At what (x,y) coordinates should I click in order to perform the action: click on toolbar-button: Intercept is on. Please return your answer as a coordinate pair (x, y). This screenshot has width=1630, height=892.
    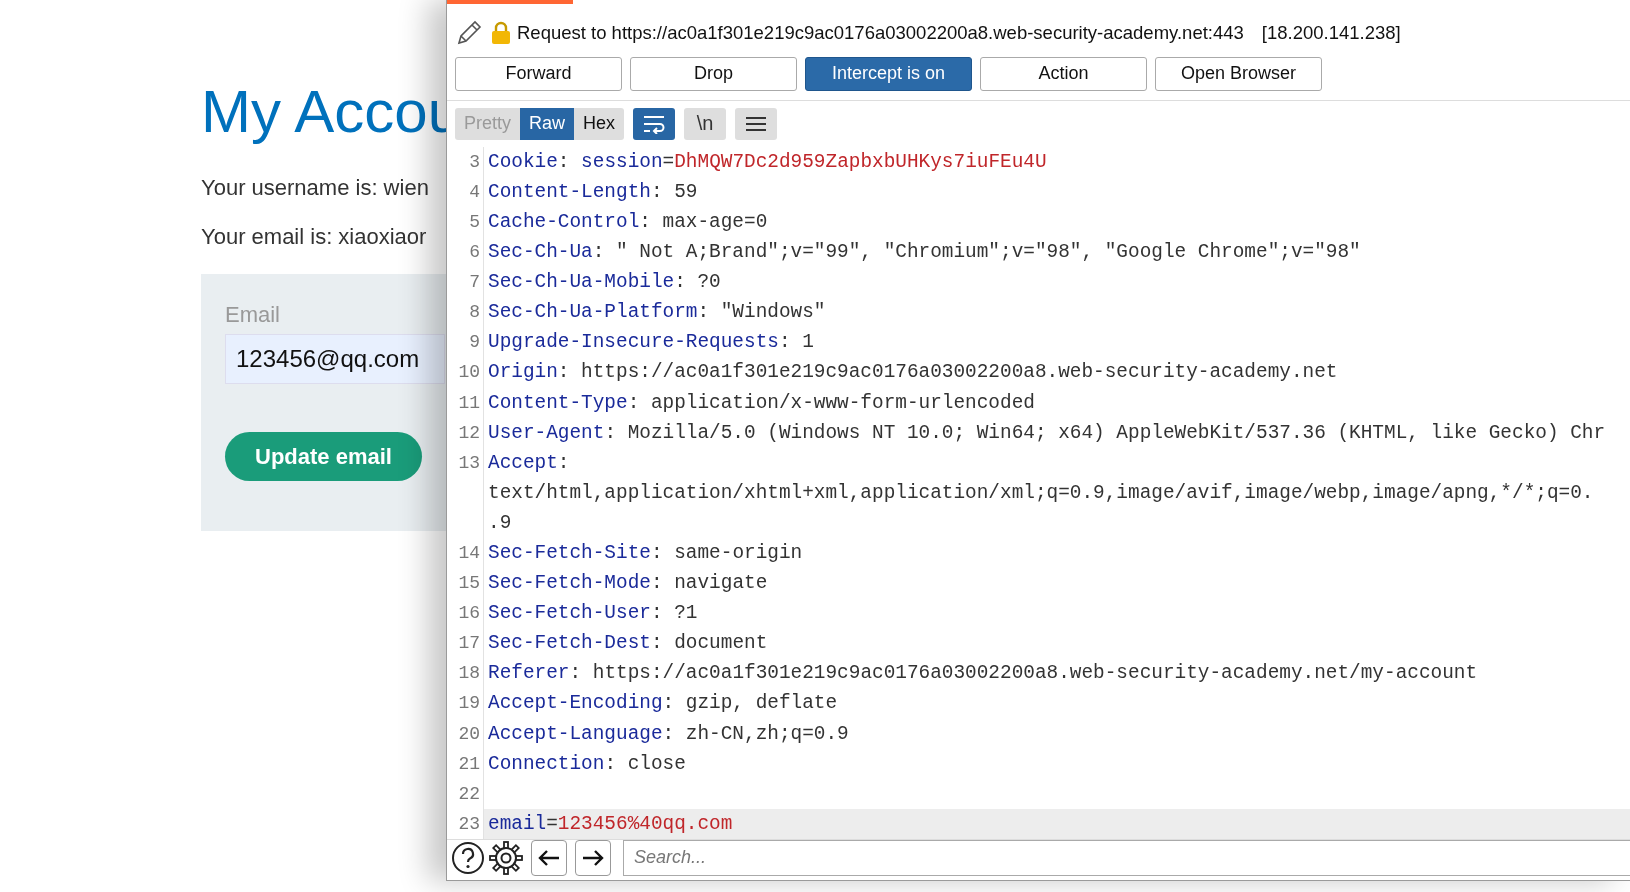
    Looking at the image, I should click on (888, 73).